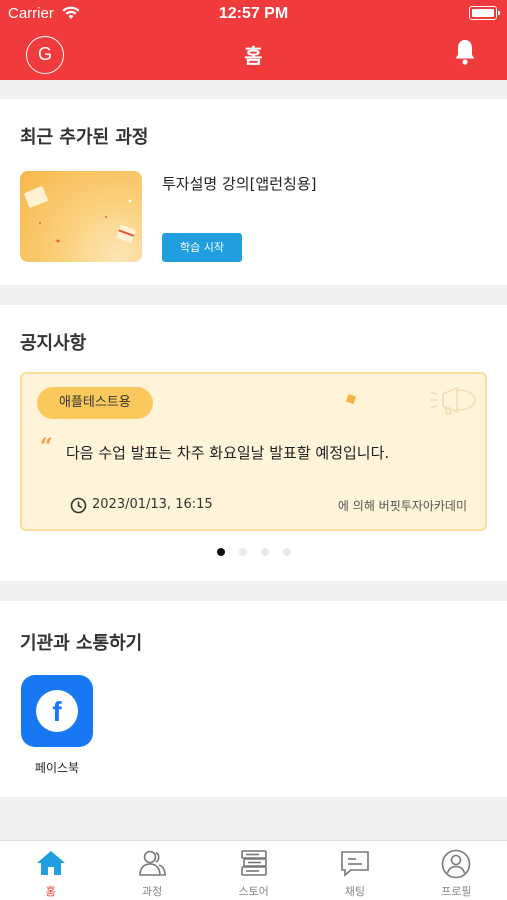 The width and height of the screenshot is (507, 900). I want to click on facebook-icon: f, so click(57, 711).